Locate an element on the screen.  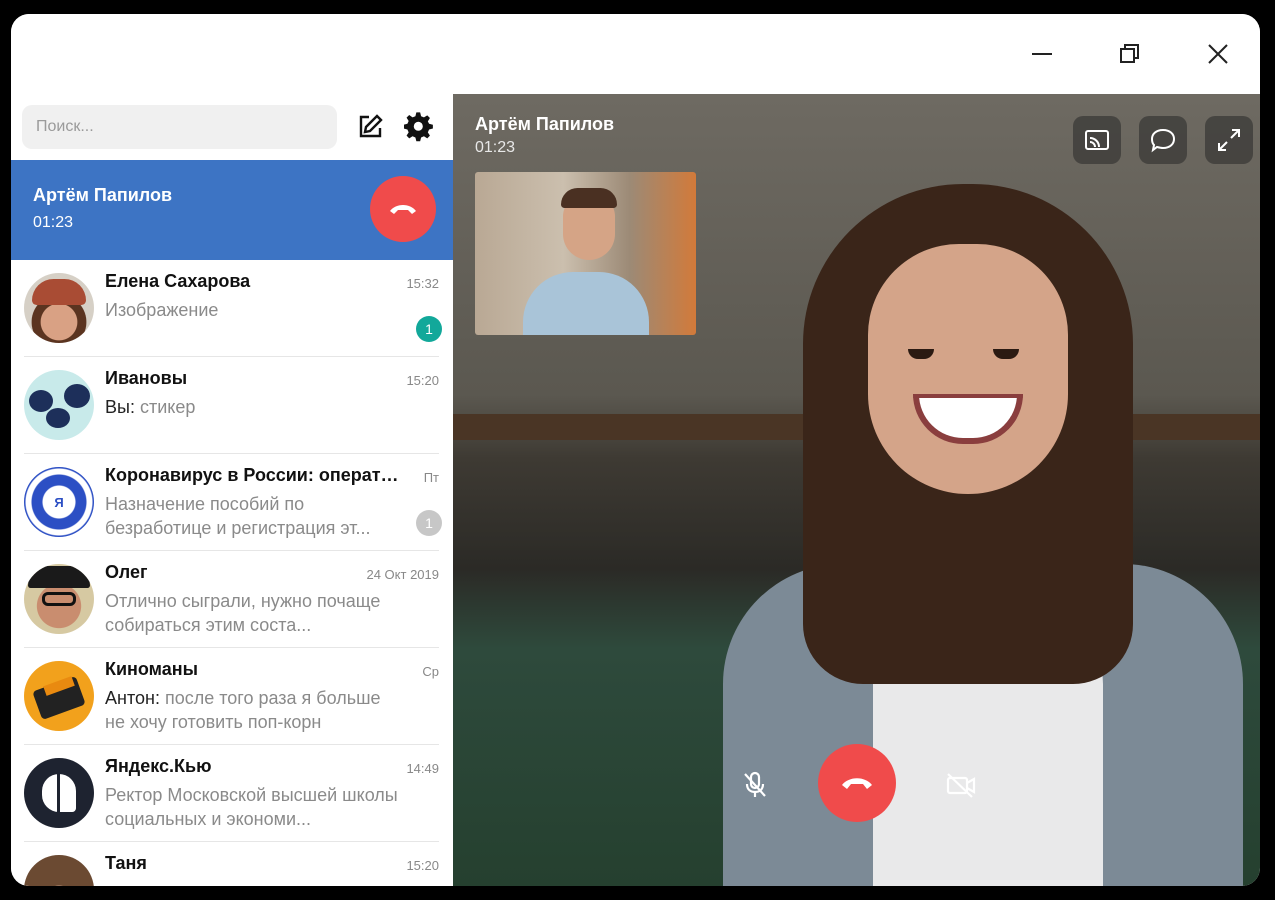
chat-time: 24 Окт 2019 is located at coordinates (402, 574).